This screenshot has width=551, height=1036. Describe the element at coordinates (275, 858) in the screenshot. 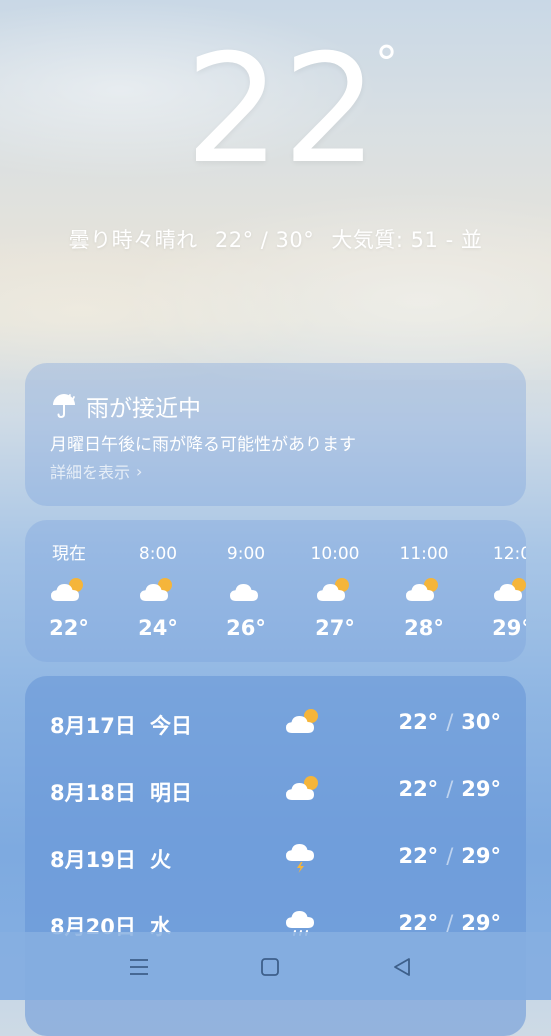

I see `daily-row: 8月19日 火 22° / 29°` at that location.